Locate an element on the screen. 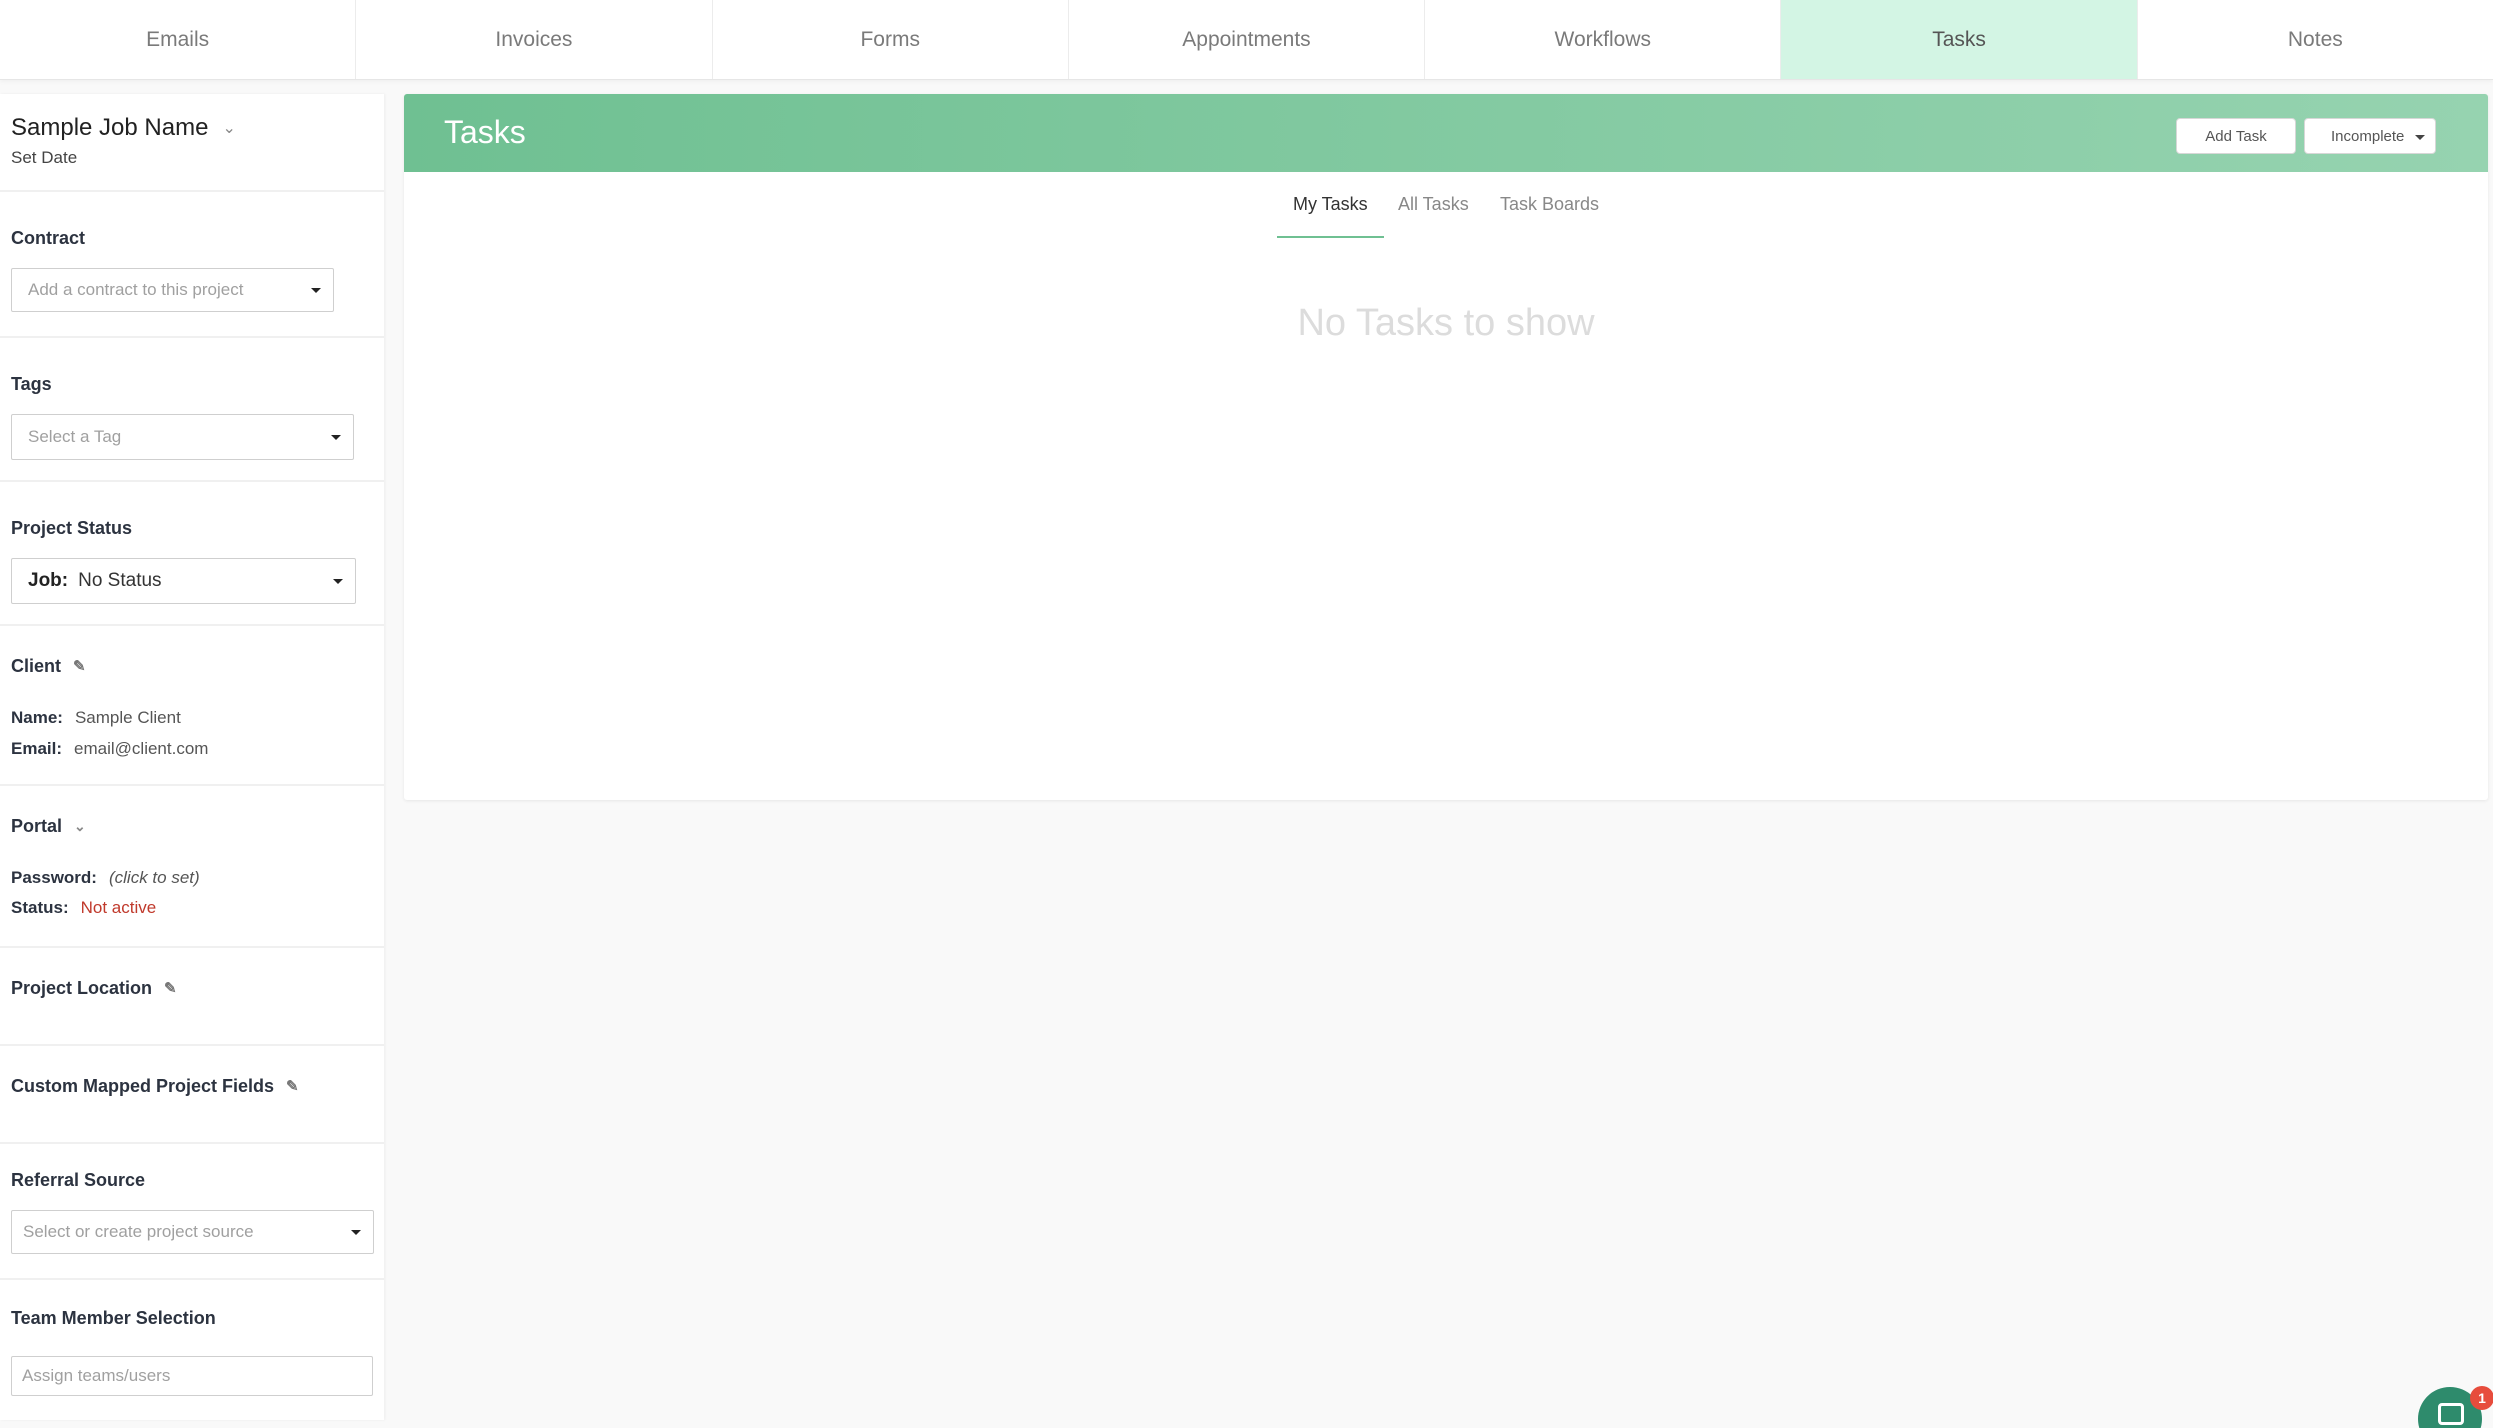 The height and width of the screenshot is (1428, 2493). subtab-my-tasks: My Tasks is located at coordinates (1330, 210).